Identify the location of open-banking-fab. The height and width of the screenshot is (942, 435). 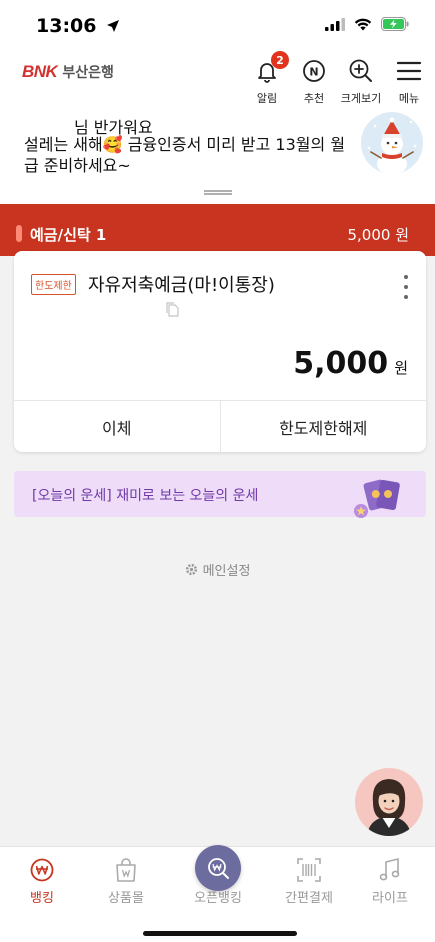
(218, 868).